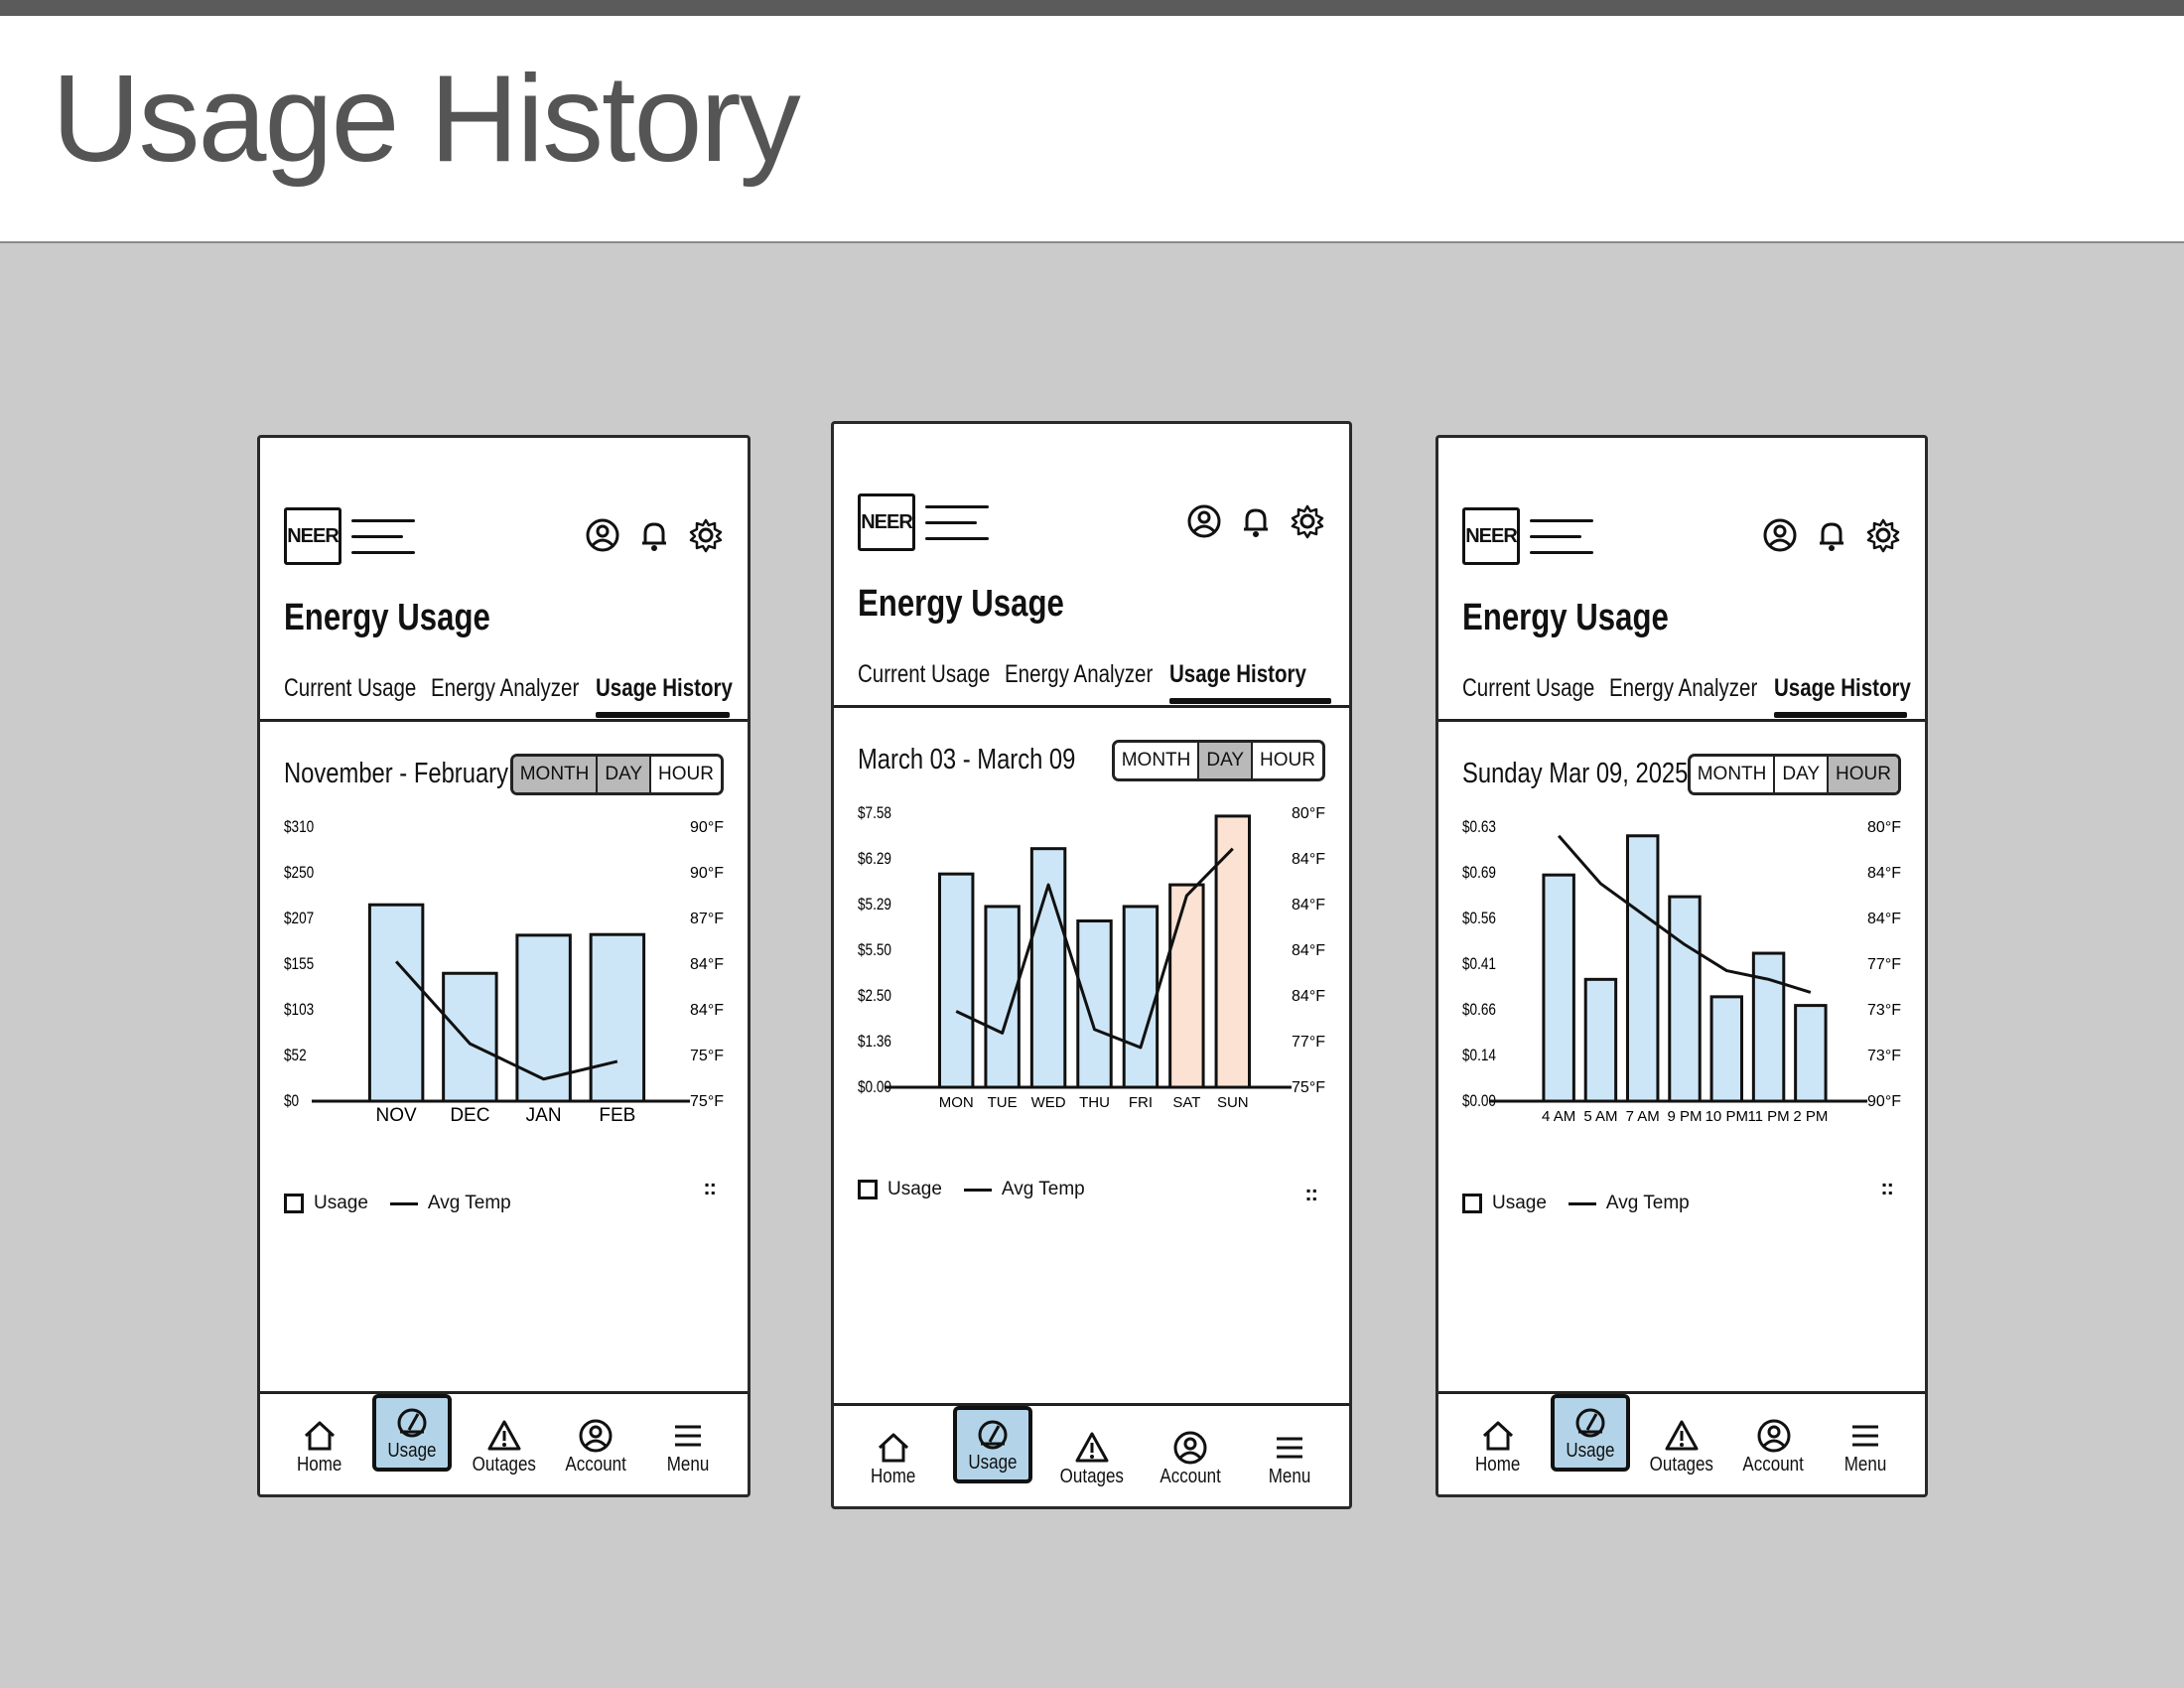  I want to click on active-tab-indicator, so click(663, 715).